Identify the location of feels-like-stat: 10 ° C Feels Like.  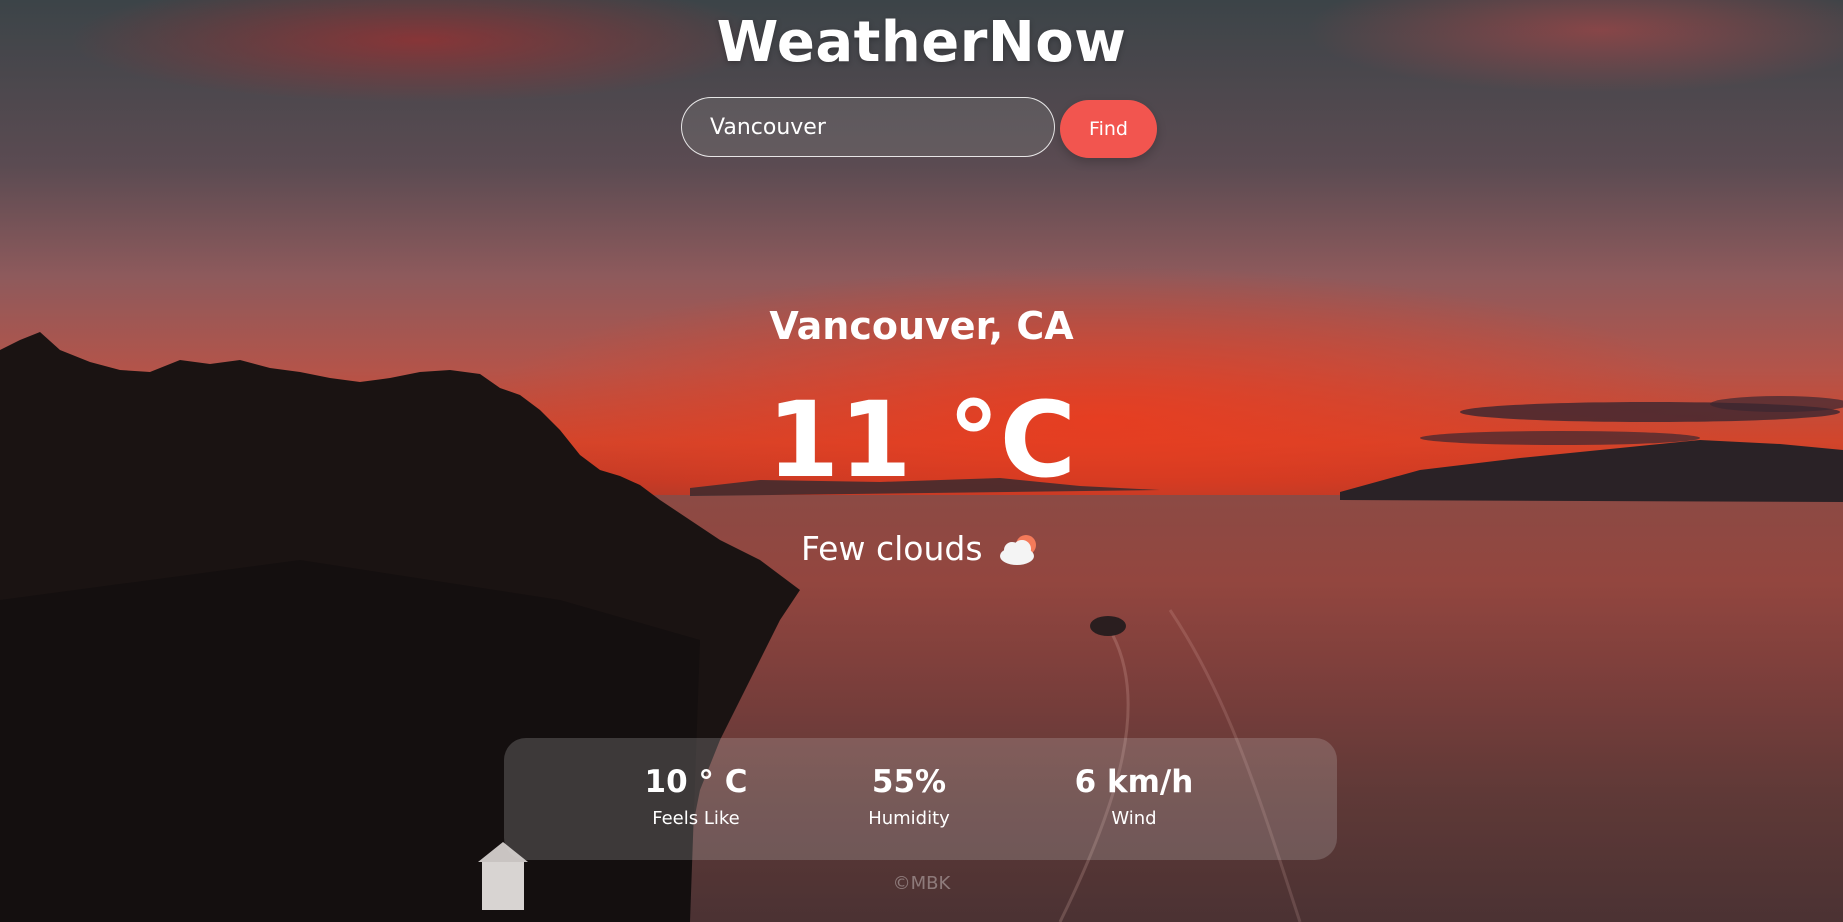
(696, 795).